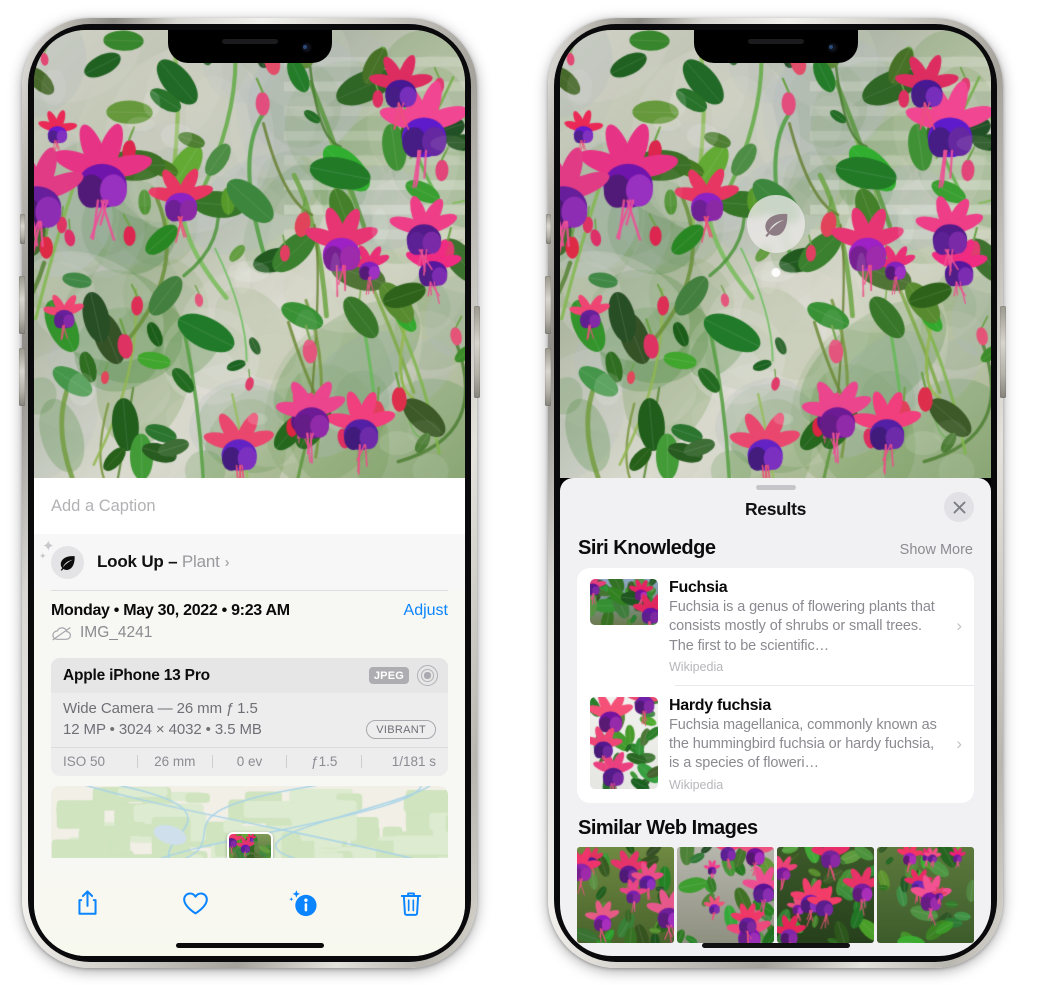  I want to click on look-up-row: ✦ ✦ Look Up – Plant ›, so click(249, 562).